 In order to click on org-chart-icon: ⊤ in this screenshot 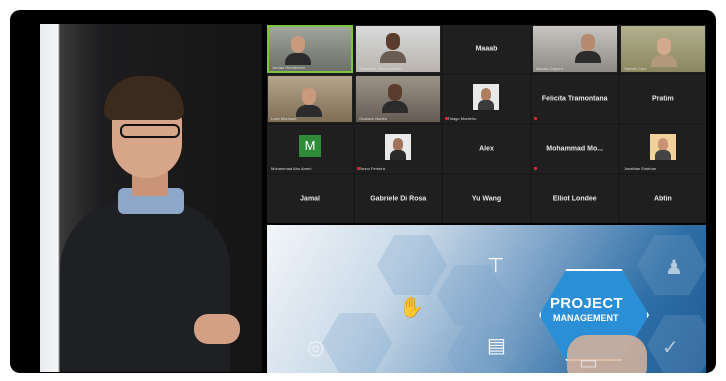, I will do `click(496, 266)`.